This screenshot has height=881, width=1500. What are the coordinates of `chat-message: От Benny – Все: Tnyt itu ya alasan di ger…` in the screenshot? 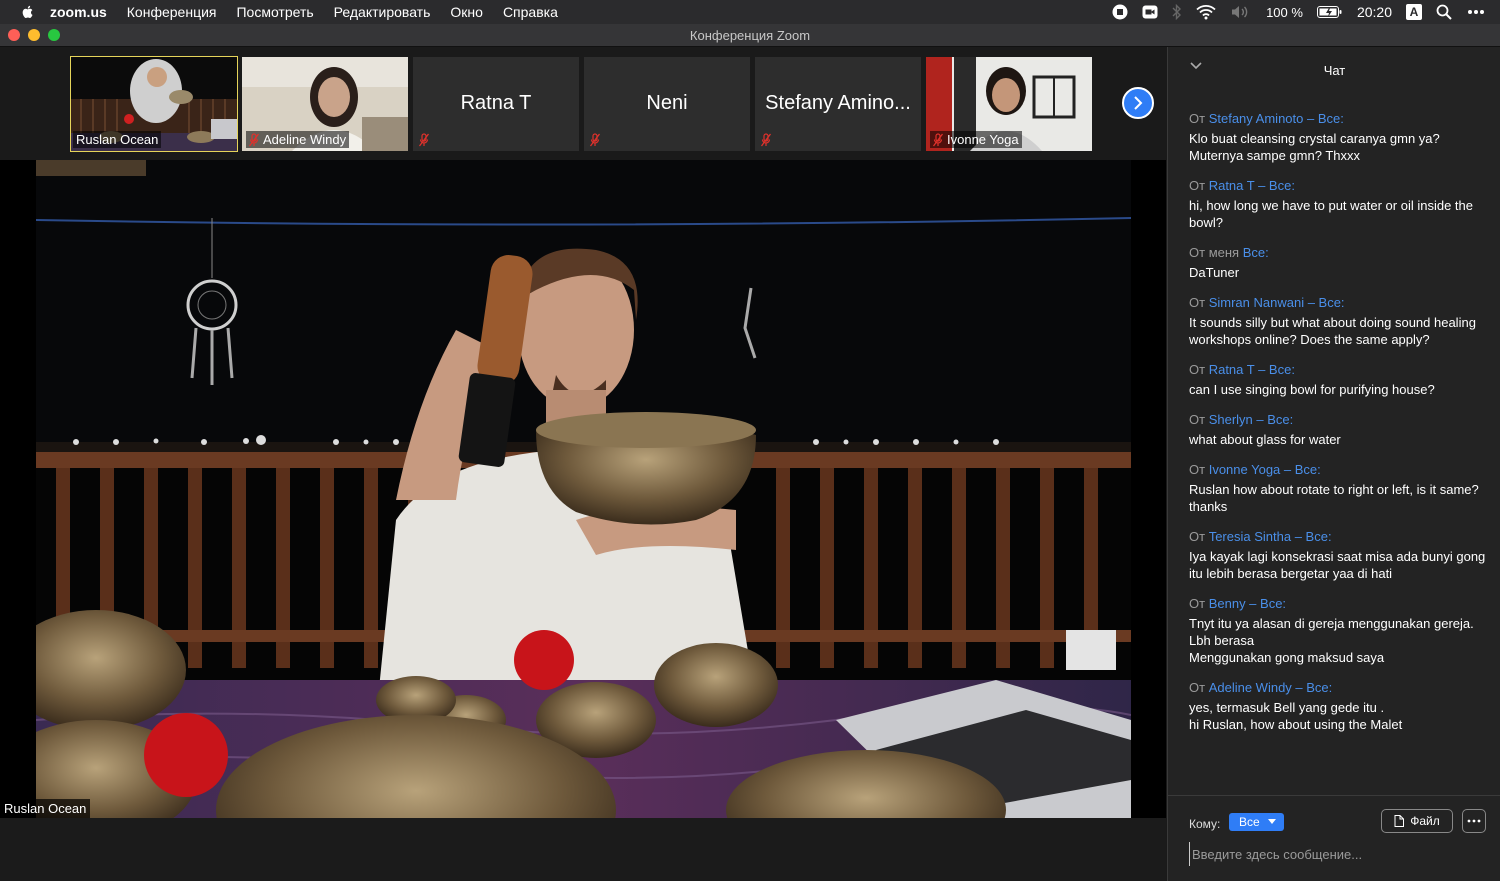 It's located at (1339, 630).